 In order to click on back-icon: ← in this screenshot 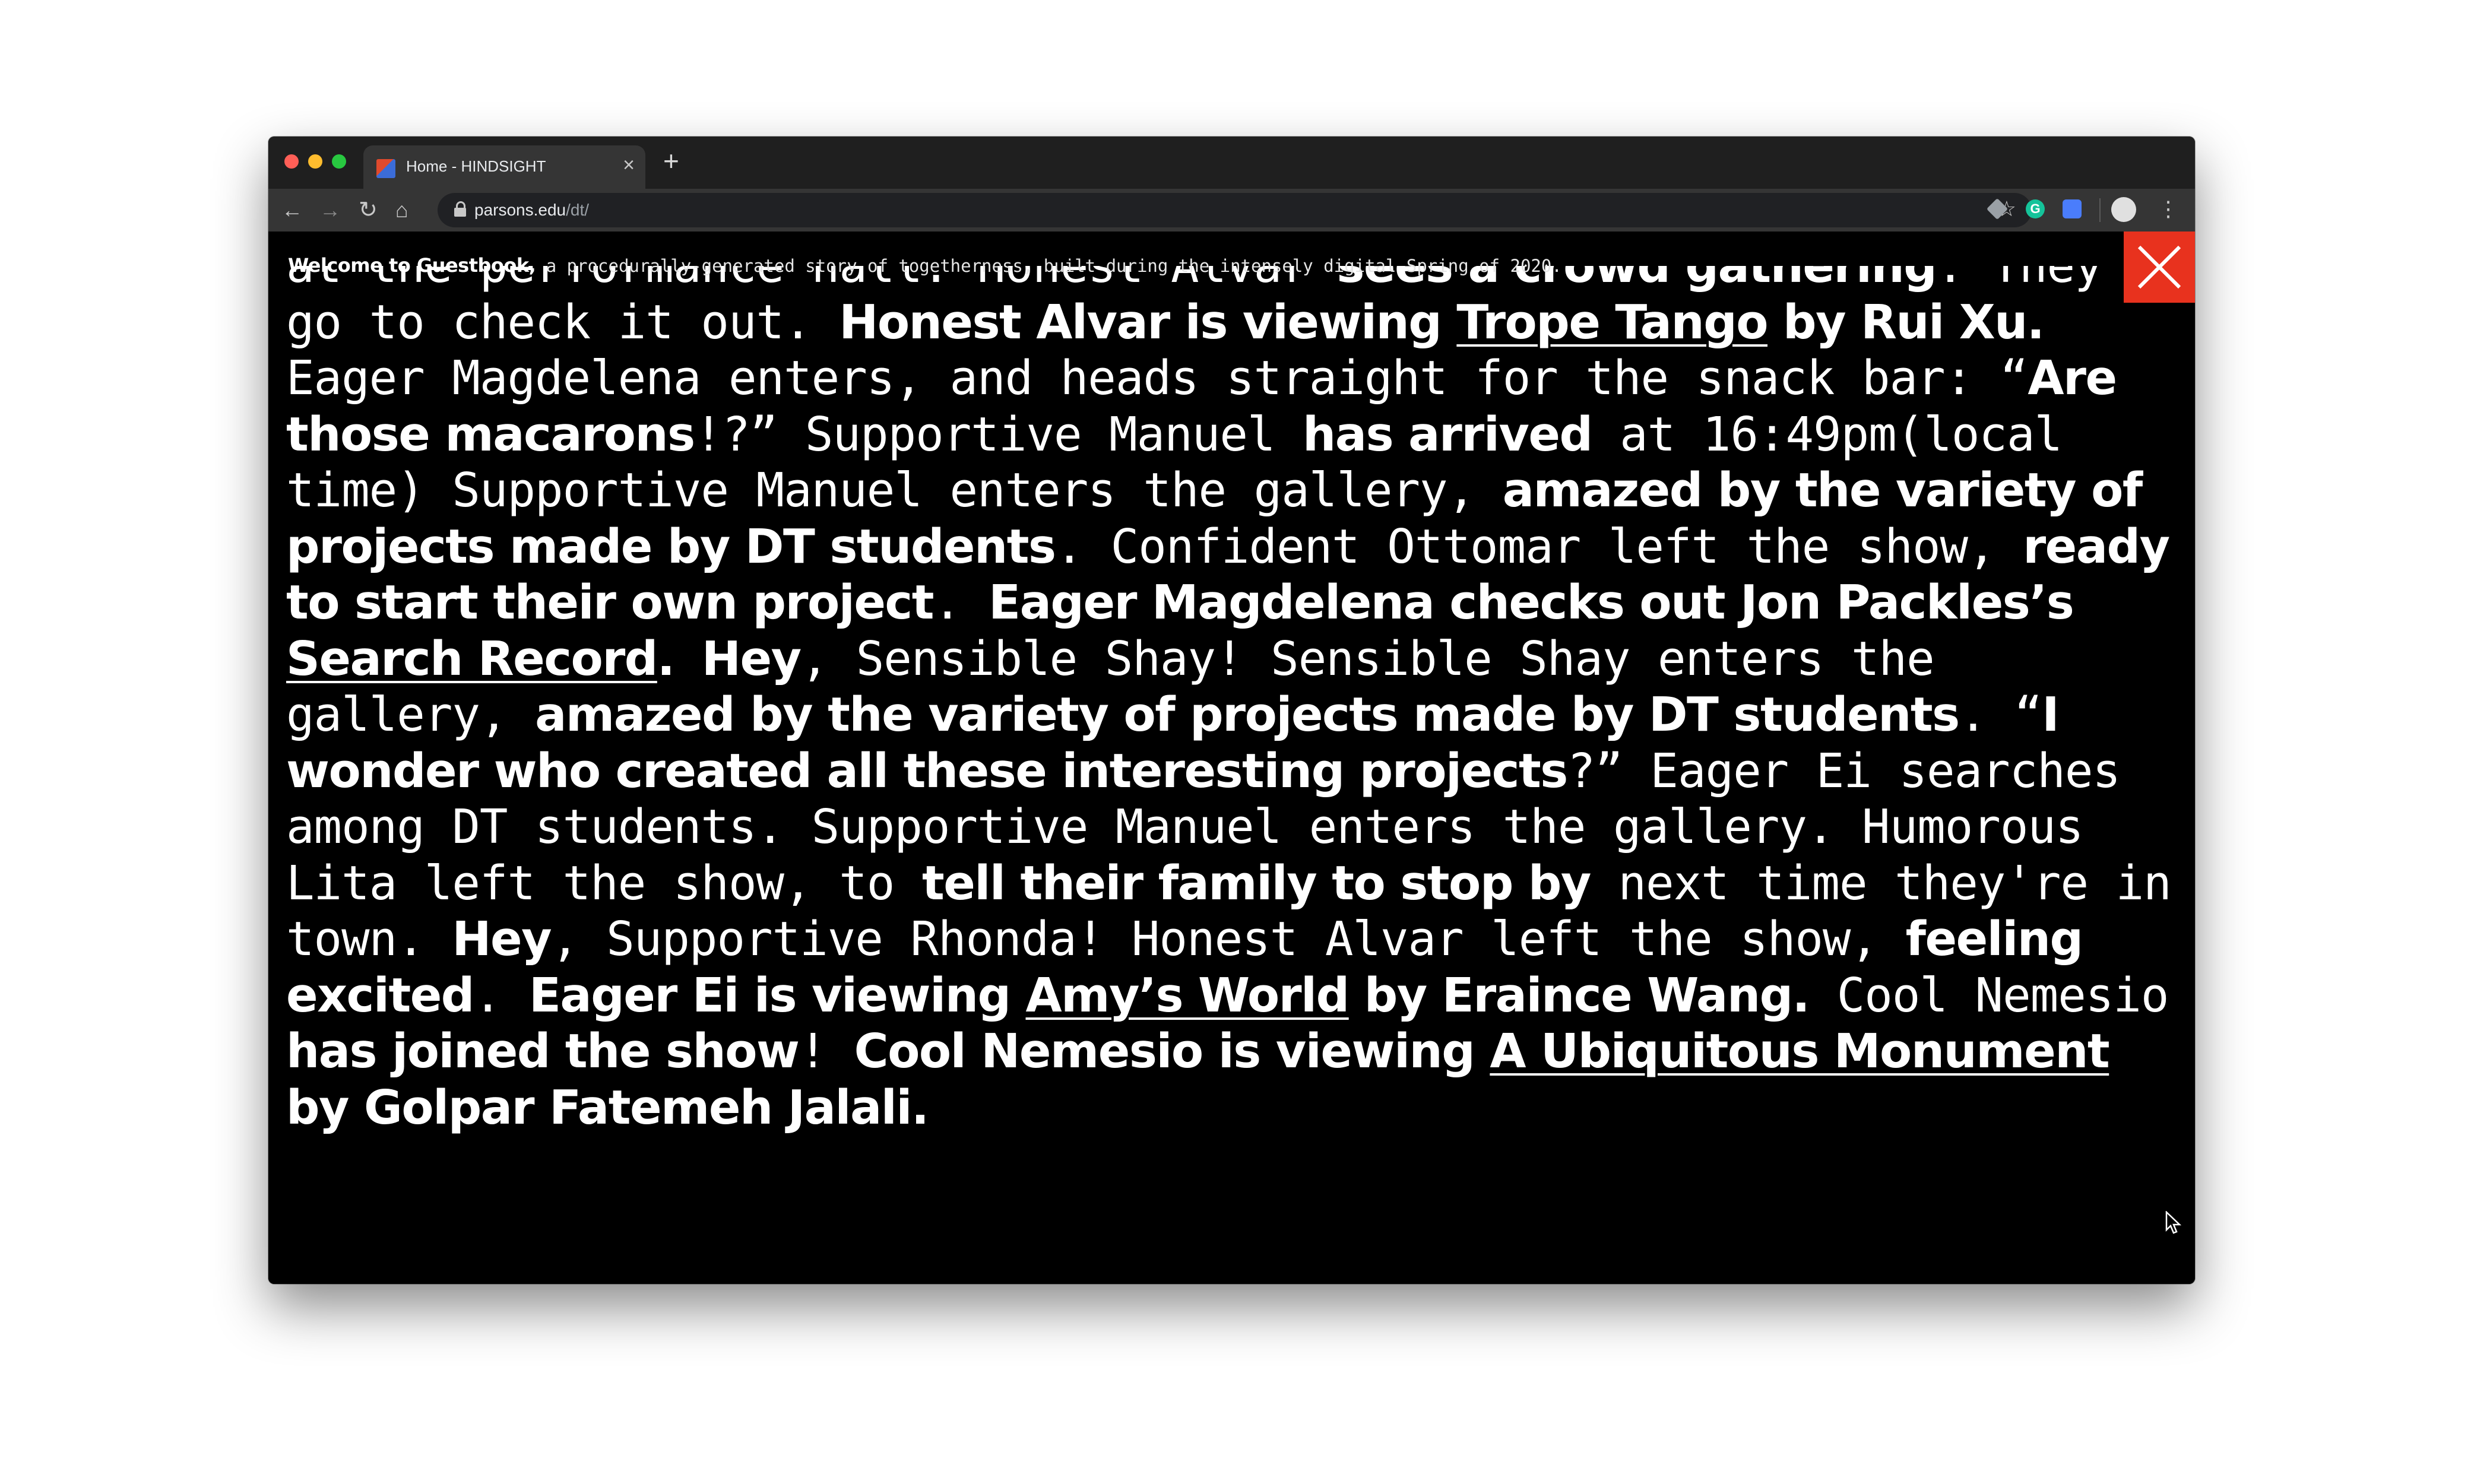, I will do `click(292, 210)`.